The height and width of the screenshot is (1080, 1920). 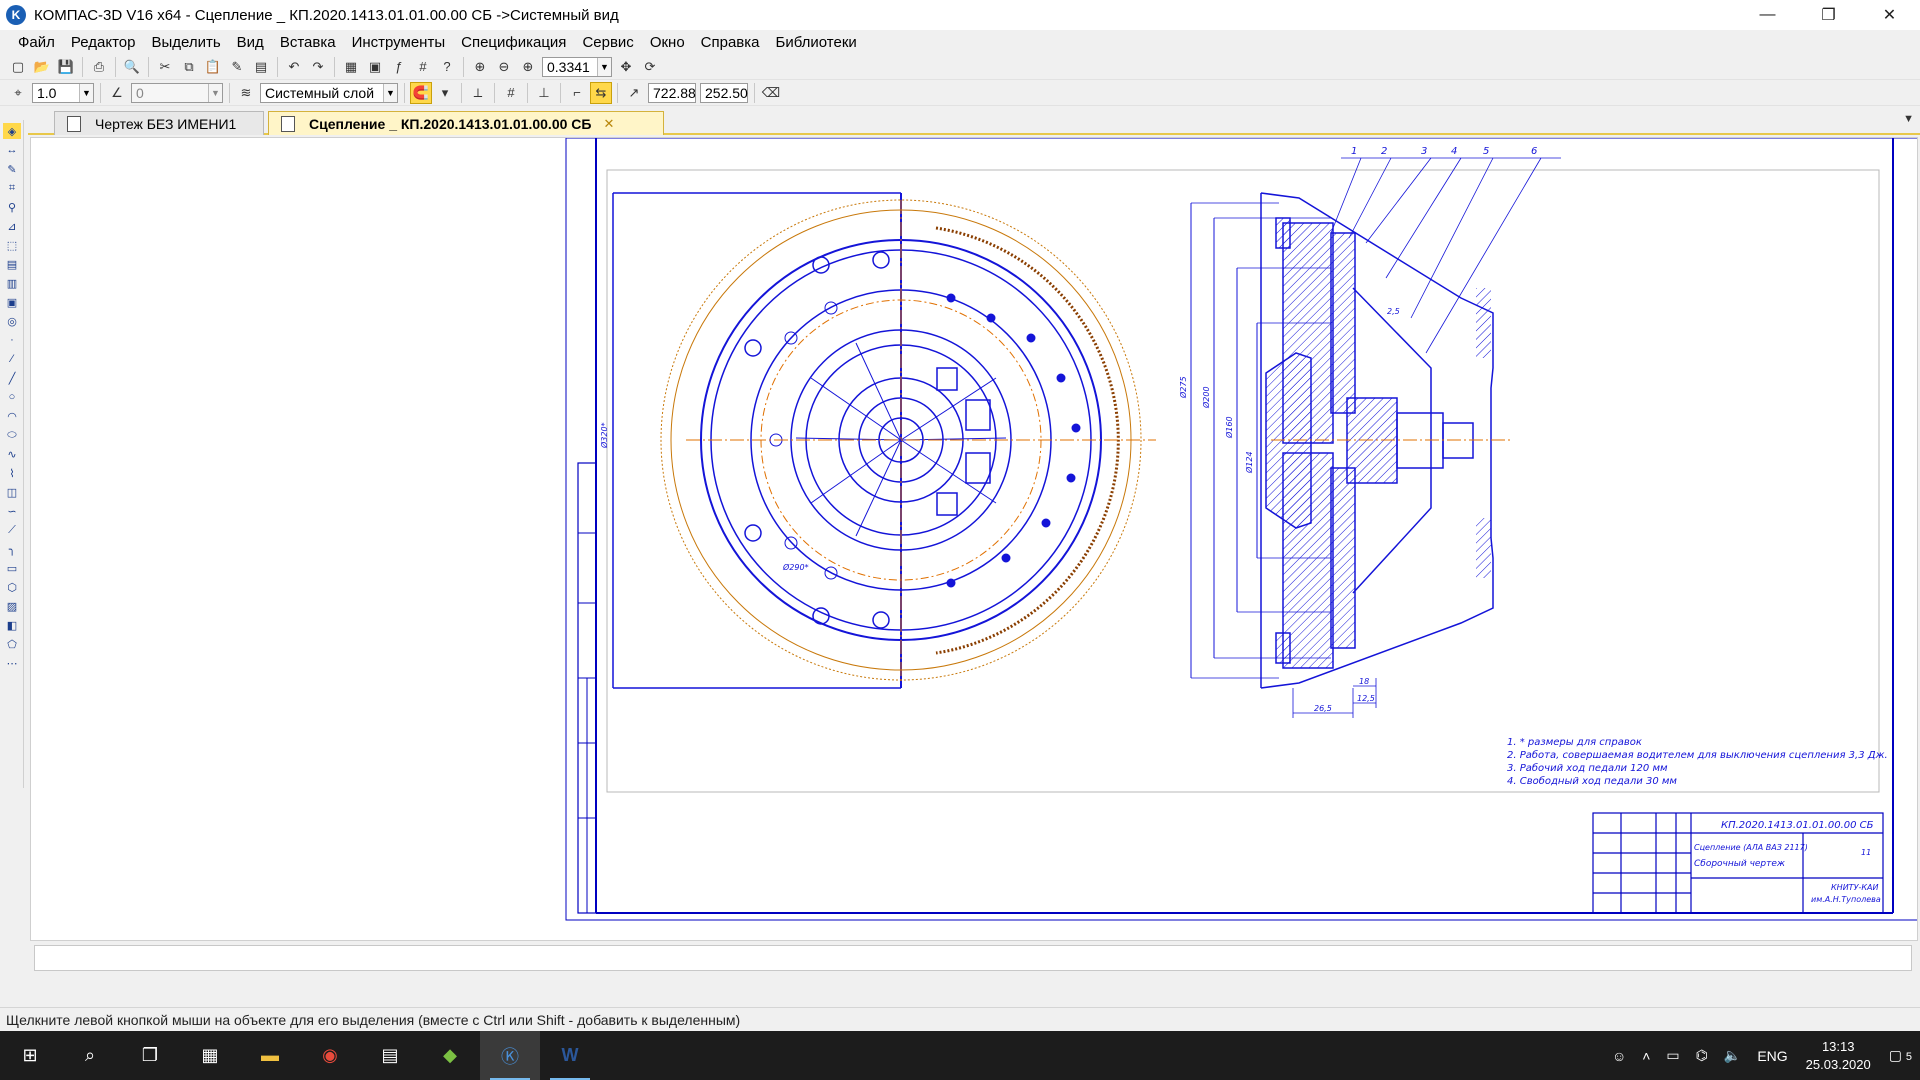 What do you see at coordinates (12, 530) in the screenshot?
I see `chamfer-icon: ⟋` at bounding box center [12, 530].